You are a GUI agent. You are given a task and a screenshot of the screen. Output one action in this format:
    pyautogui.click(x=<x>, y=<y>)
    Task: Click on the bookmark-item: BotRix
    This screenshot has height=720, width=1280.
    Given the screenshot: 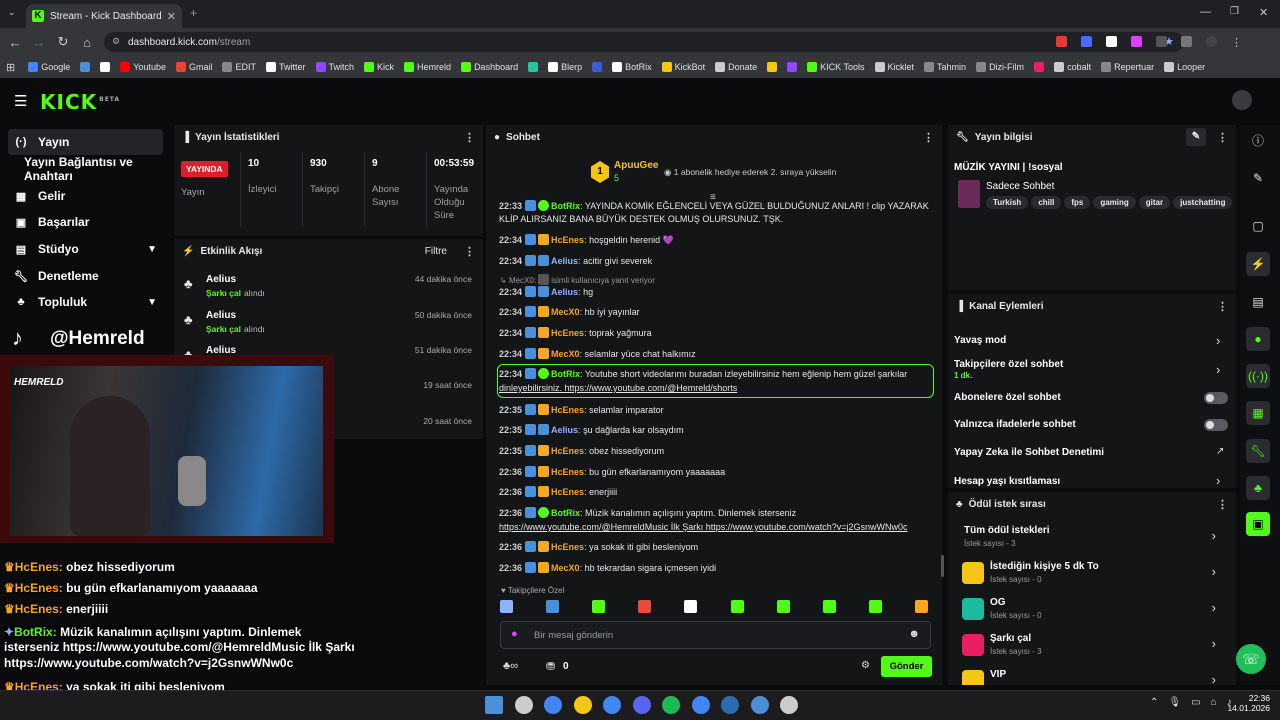 What is the action you would take?
    pyautogui.click(x=632, y=67)
    